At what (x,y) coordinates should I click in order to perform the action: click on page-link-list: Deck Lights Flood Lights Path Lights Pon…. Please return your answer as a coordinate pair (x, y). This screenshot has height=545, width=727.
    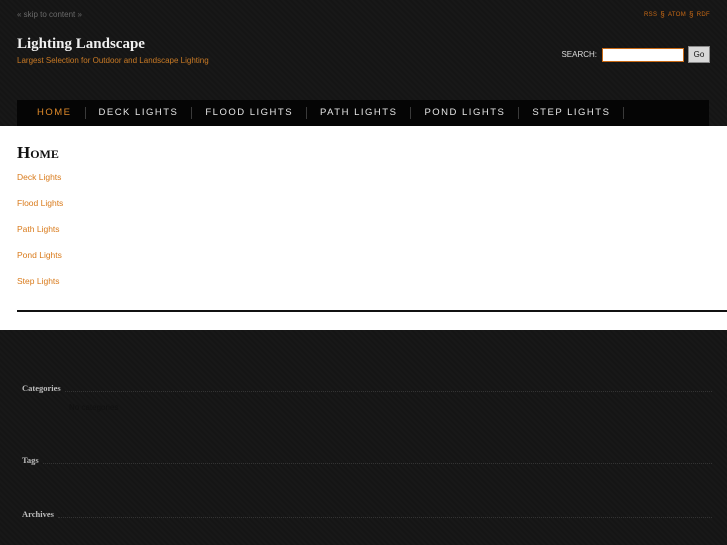
    Looking at the image, I should click on (40, 237).